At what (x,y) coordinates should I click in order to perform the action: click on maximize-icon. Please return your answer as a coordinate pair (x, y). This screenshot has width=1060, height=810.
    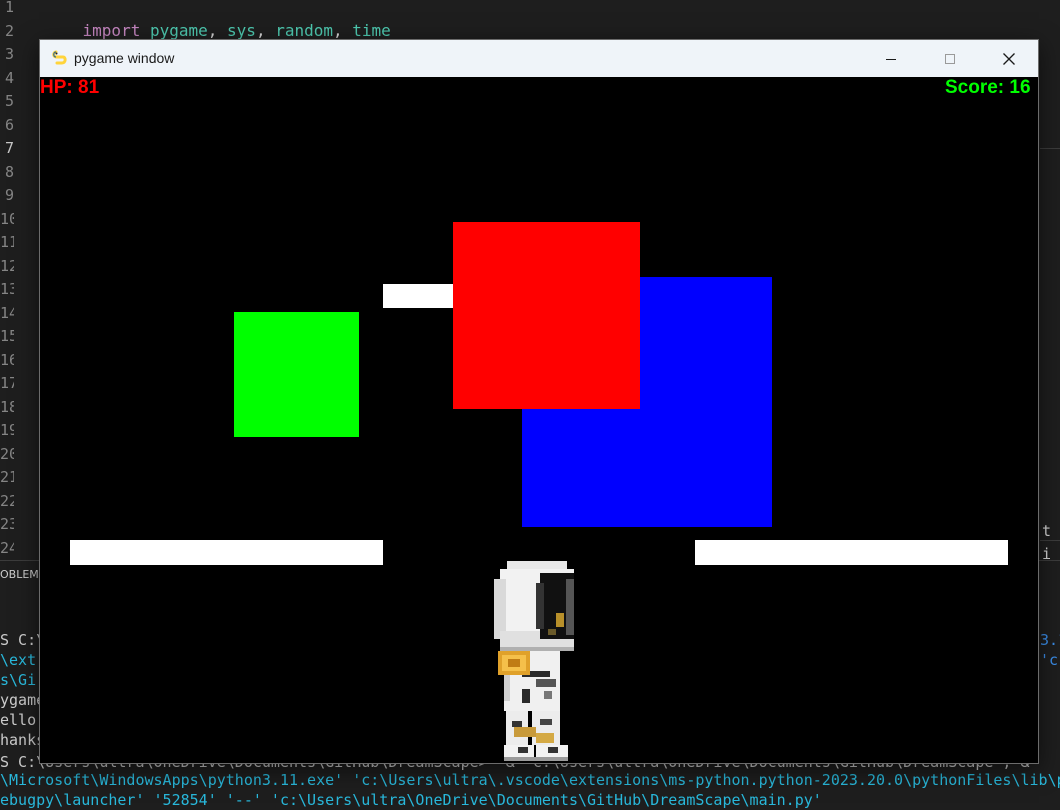
    Looking at the image, I should click on (950, 58).